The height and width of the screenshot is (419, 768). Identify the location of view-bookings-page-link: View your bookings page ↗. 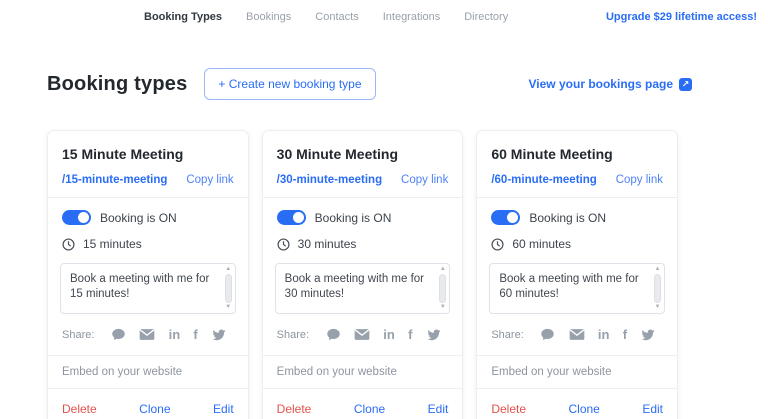
(610, 84).